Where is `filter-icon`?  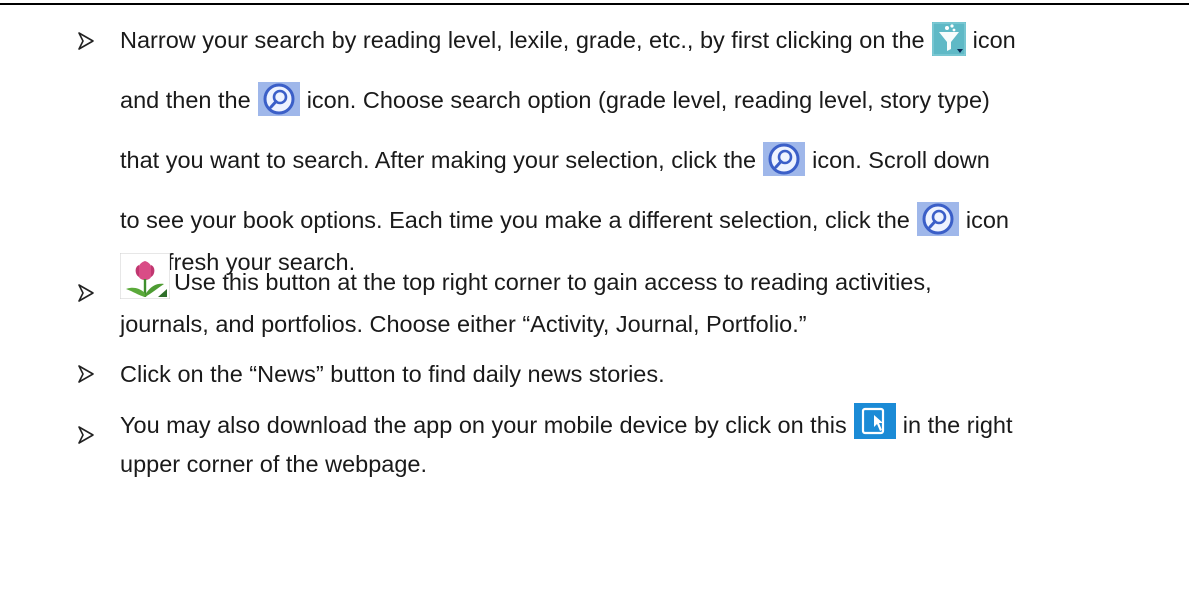 filter-icon is located at coordinates (948, 48).